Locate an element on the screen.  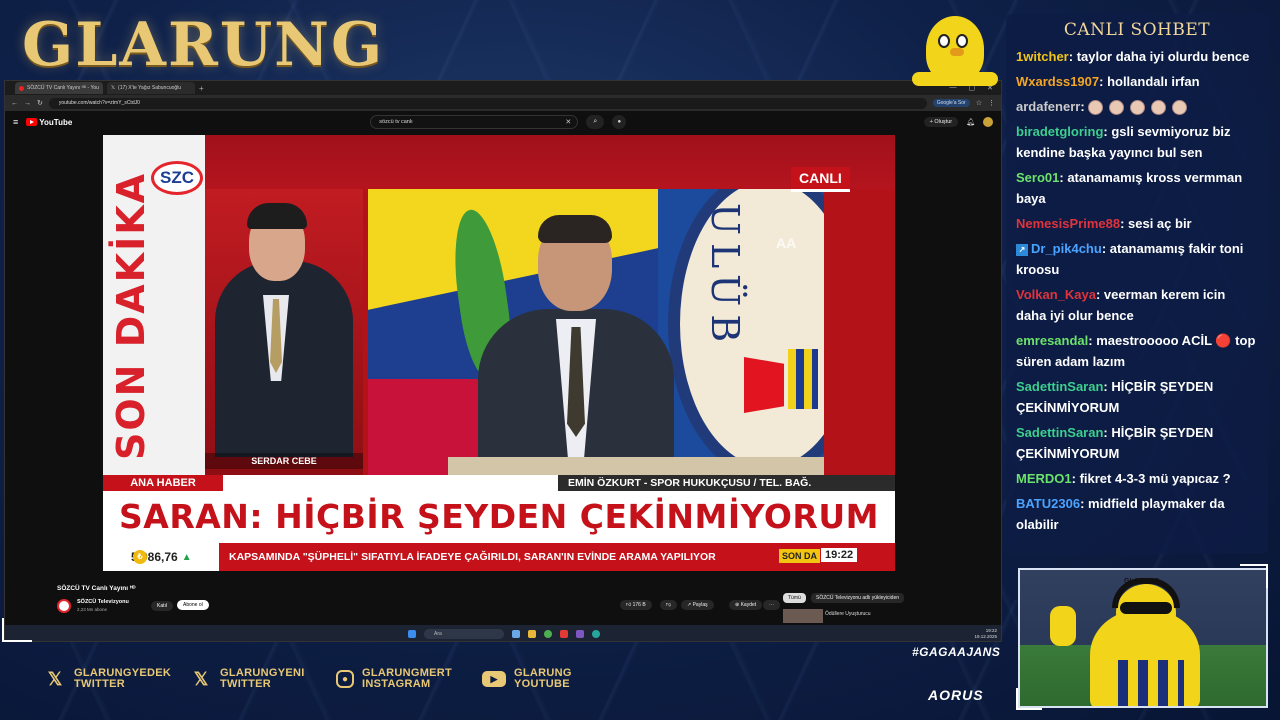
obs-icon is located at coordinates (596, 634).